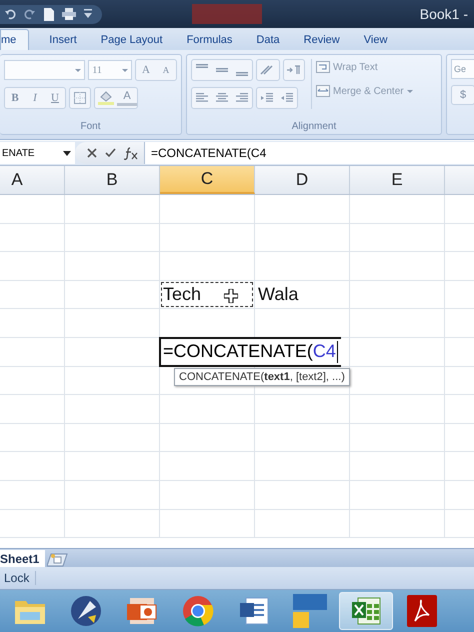 This screenshot has width=474, height=632. I want to click on group-label: Alignment, so click(314, 127).